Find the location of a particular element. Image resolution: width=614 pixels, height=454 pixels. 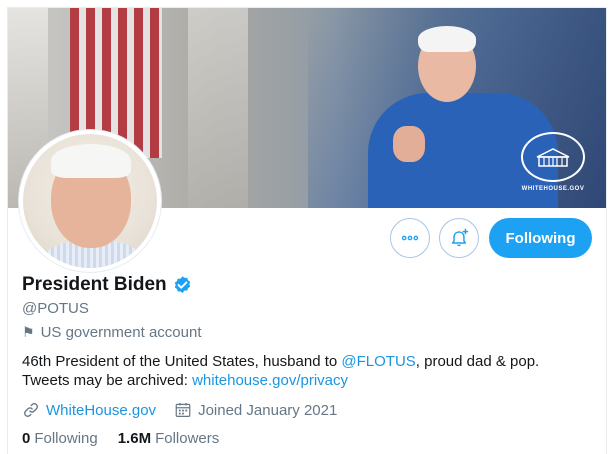

avatar is located at coordinates (90, 201).